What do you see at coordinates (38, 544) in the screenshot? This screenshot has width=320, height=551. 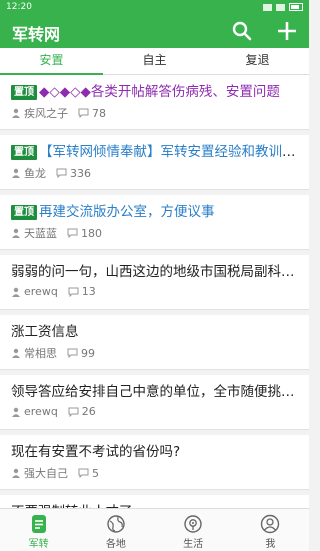 I see `nav-label: 军转` at bounding box center [38, 544].